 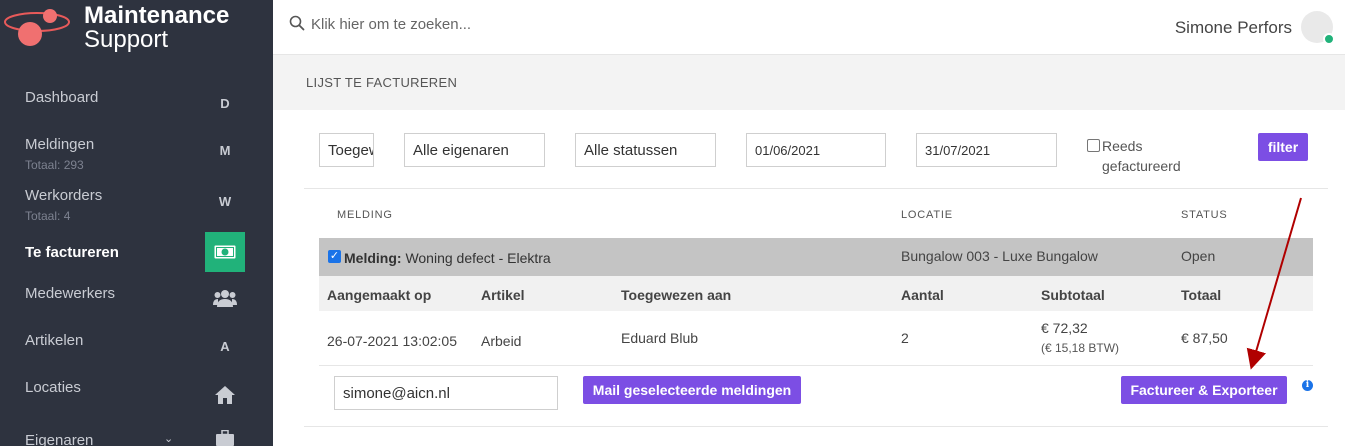 I want to click on owners-filter-select: Alle eigenaren, so click(x=474, y=150).